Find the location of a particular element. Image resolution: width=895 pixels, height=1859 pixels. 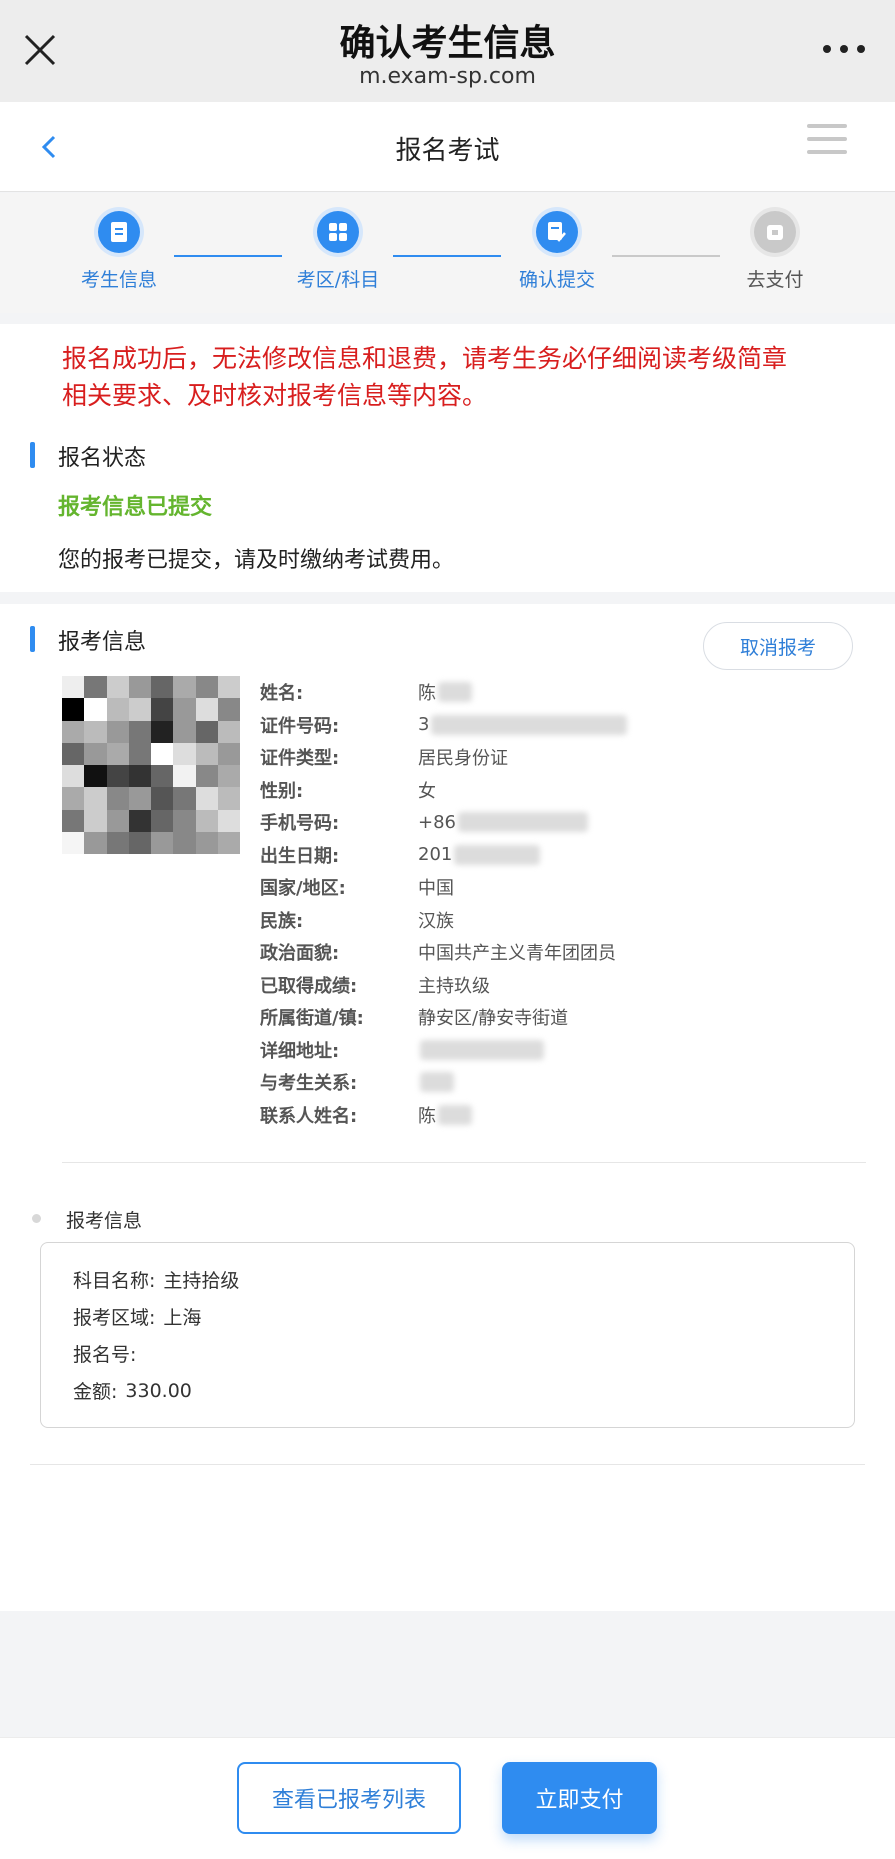

field-row: 国家/地区: 中国 is located at coordinates (560, 887).